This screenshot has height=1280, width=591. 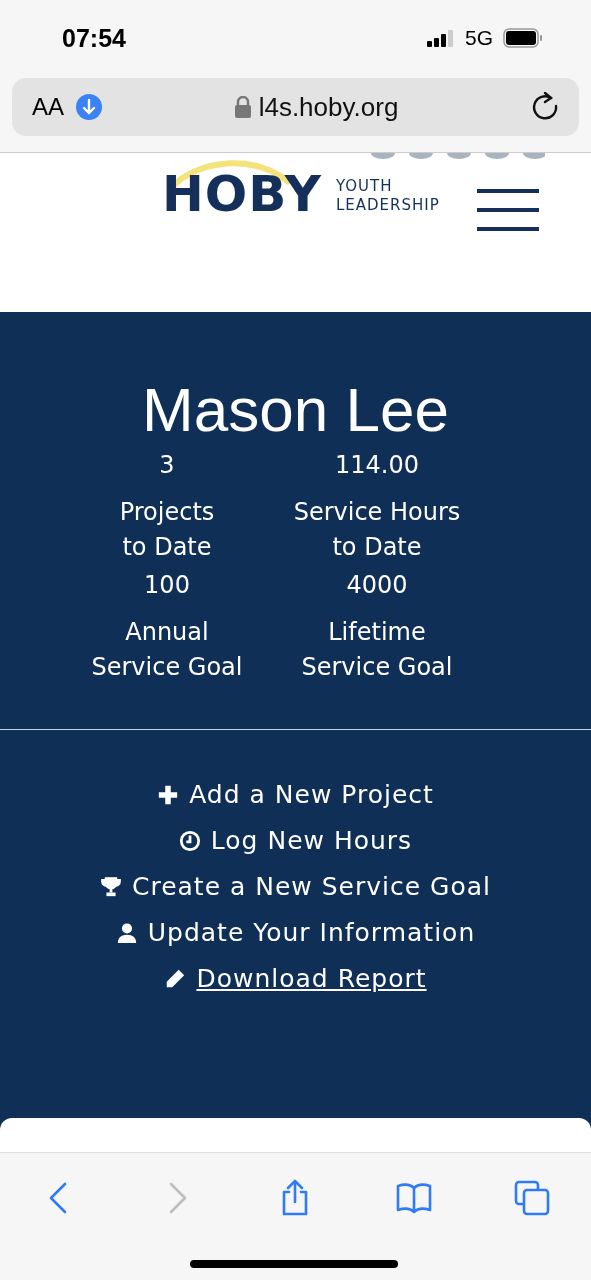 What do you see at coordinates (295, 886) in the screenshot?
I see `action-link: Create a New Service Goal` at bounding box center [295, 886].